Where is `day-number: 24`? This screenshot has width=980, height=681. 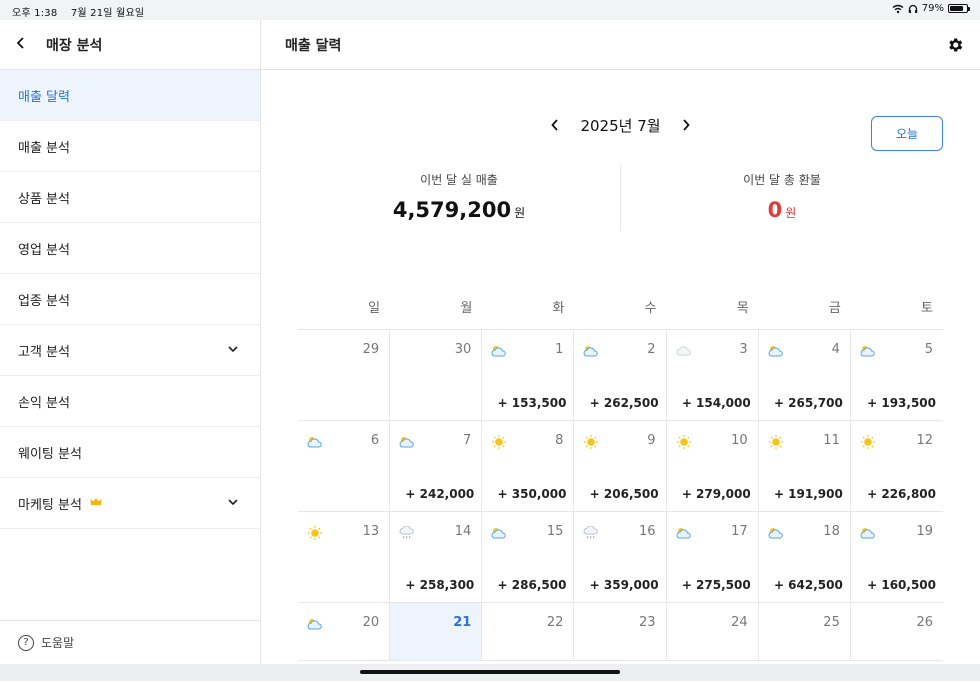 day-number: 24 is located at coordinates (739, 622).